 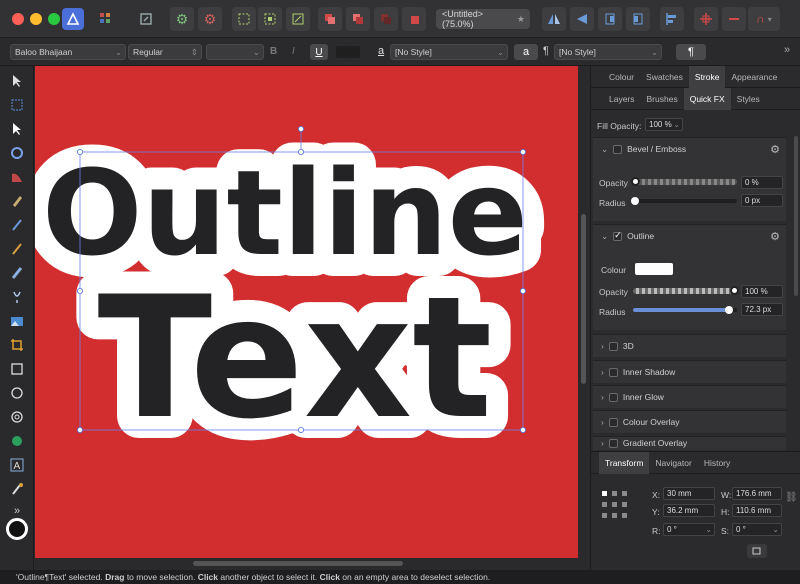 What do you see at coordinates (689, 397) in the screenshot?
I see `fx-inner-glow-header: › Inner Glow` at bounding box center [689, 397].